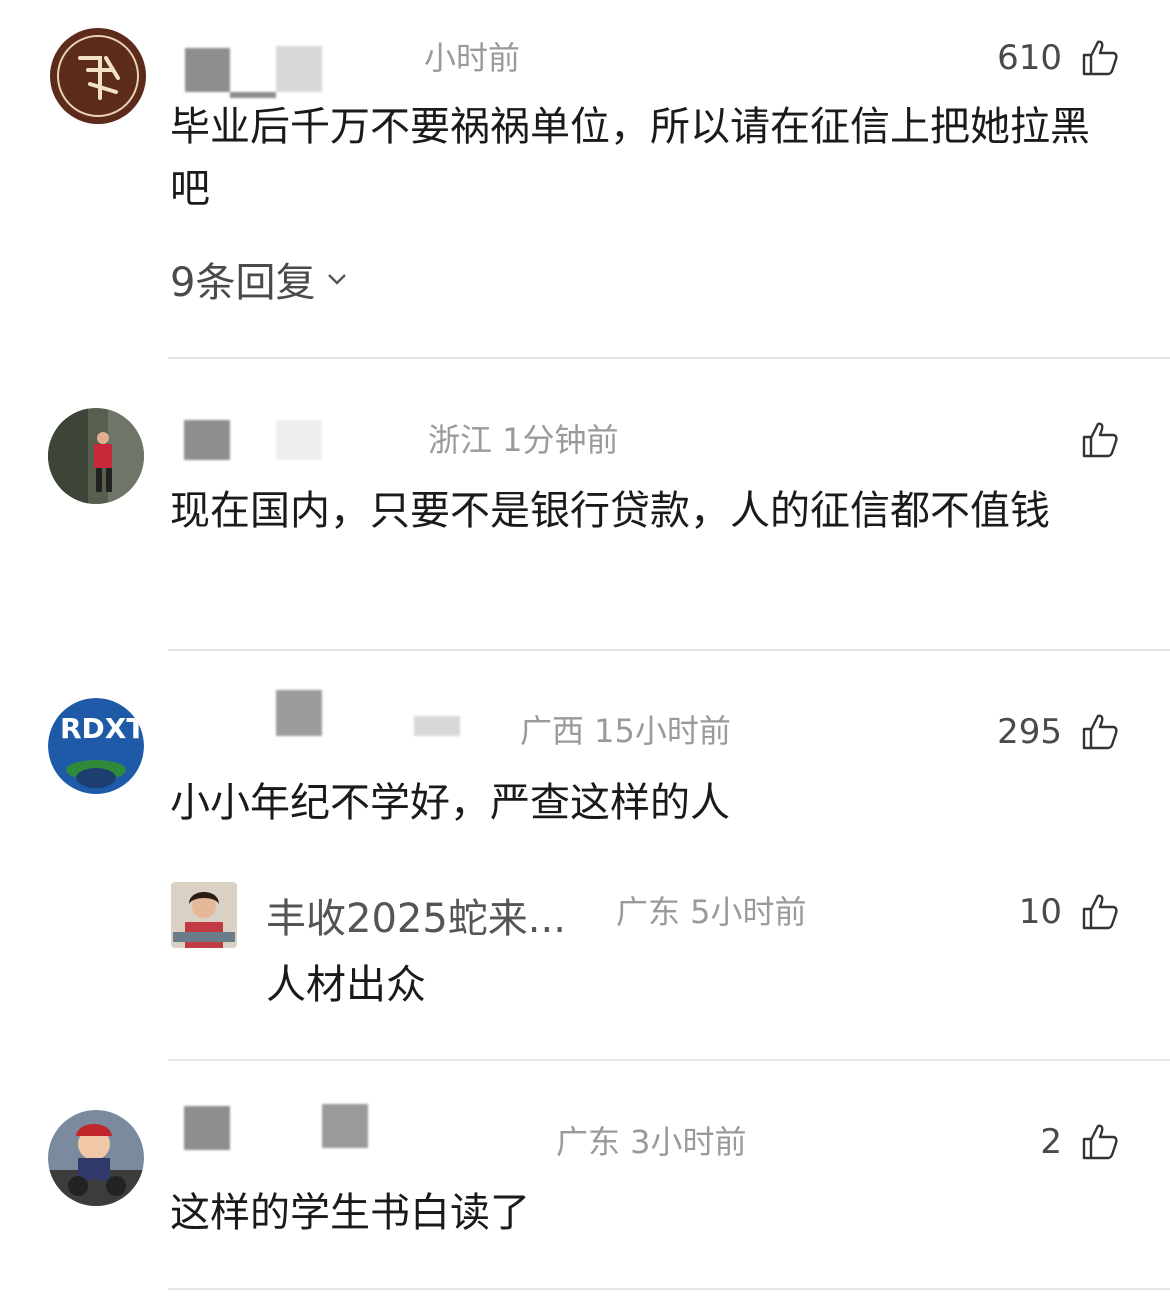  Describe the element at coordinates (102, 728) in the screenshot. I see `avatar-logo-text: RDXT` at that location.